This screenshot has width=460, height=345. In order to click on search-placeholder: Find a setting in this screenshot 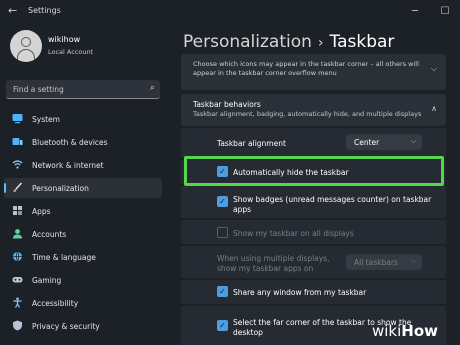, I will do `click(38, 89)`.